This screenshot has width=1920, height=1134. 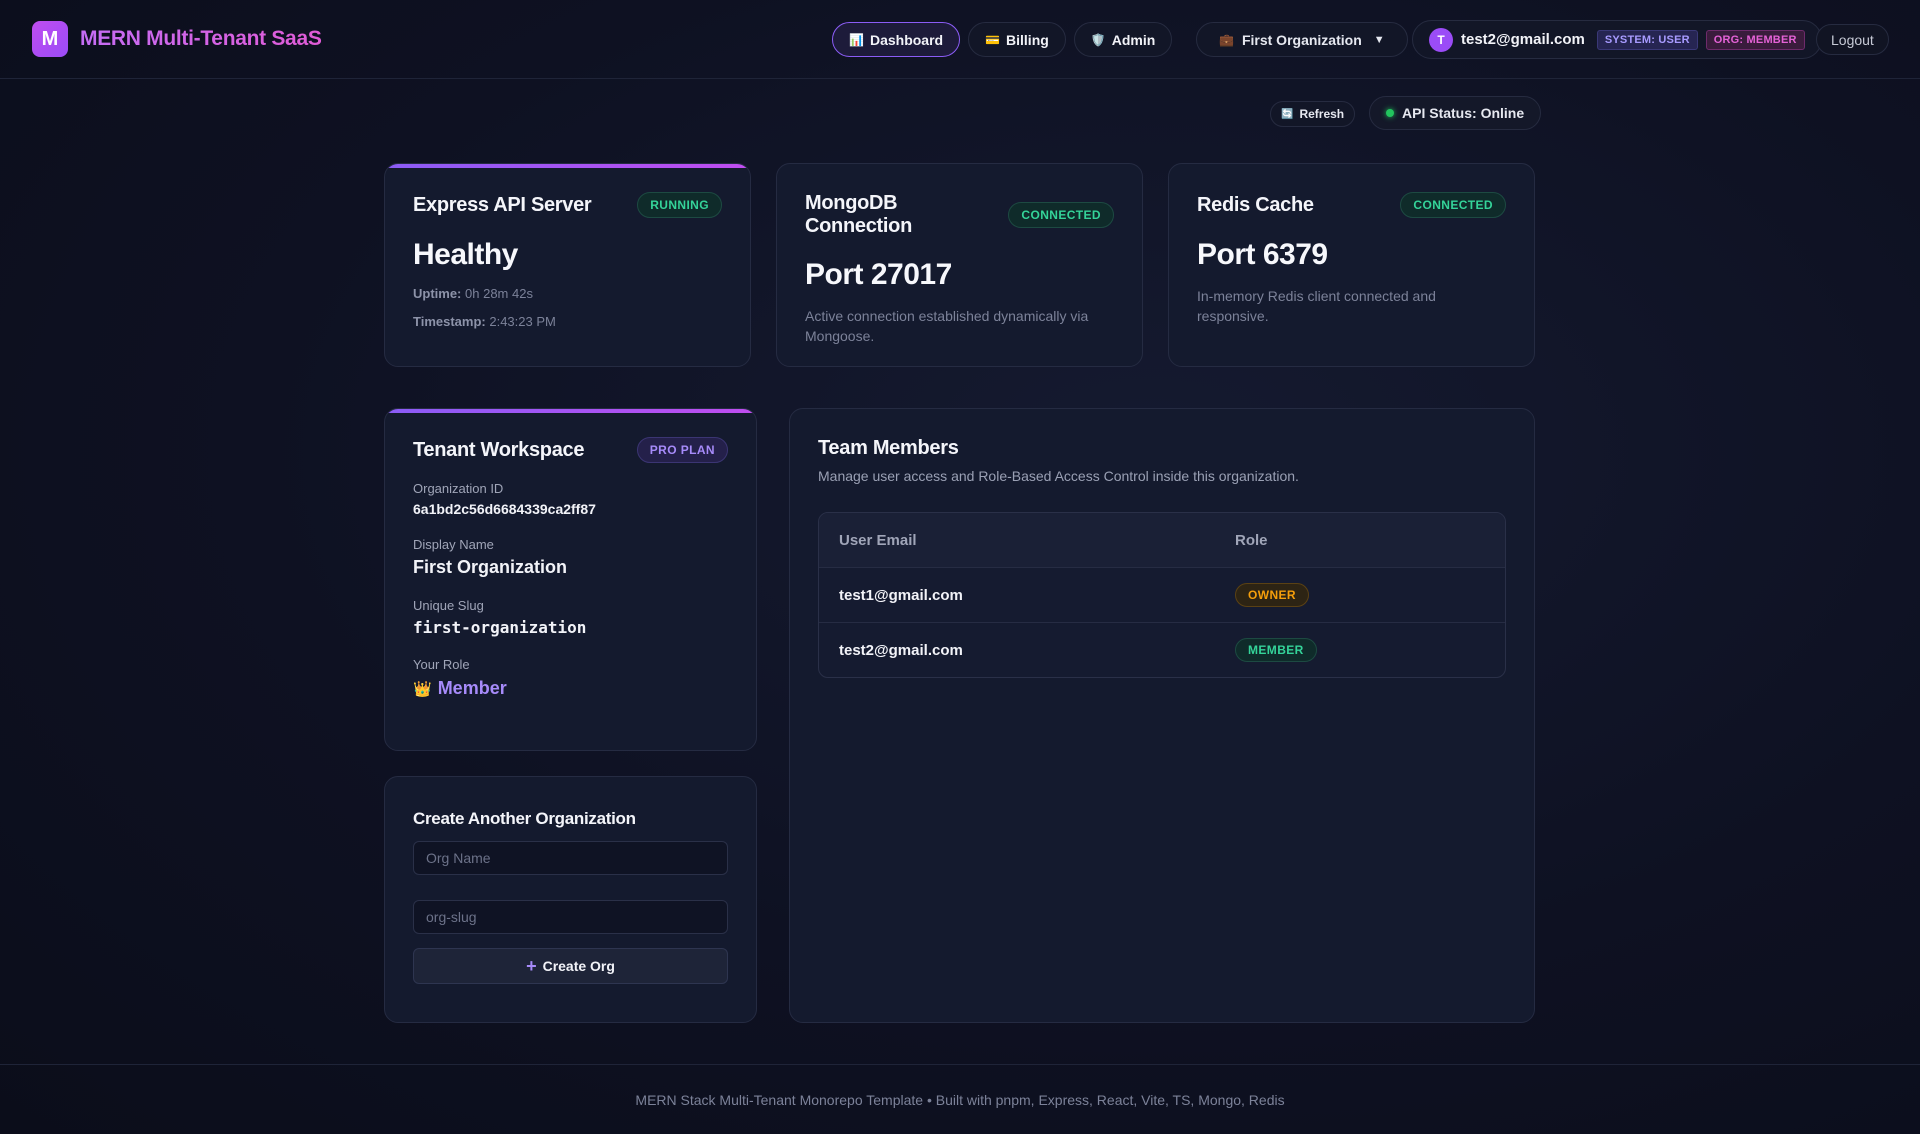 I want to click on slug-label: Unique Slug, so click(x=448, y=605).